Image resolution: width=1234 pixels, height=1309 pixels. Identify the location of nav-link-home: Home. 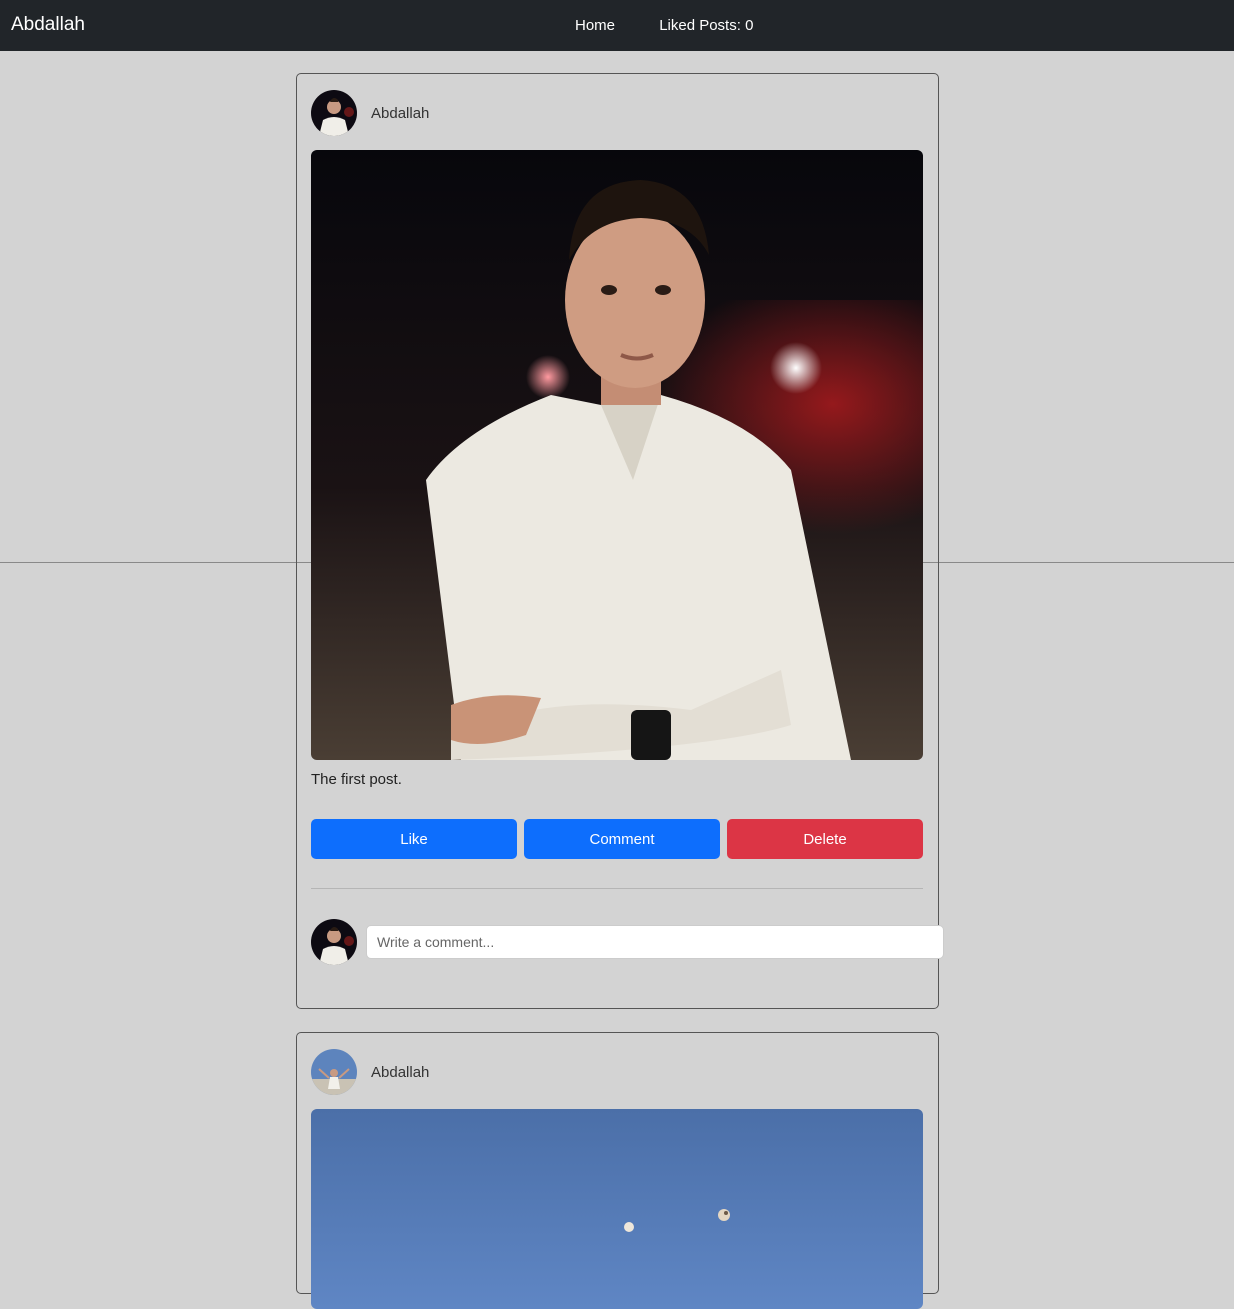
(595, 25).